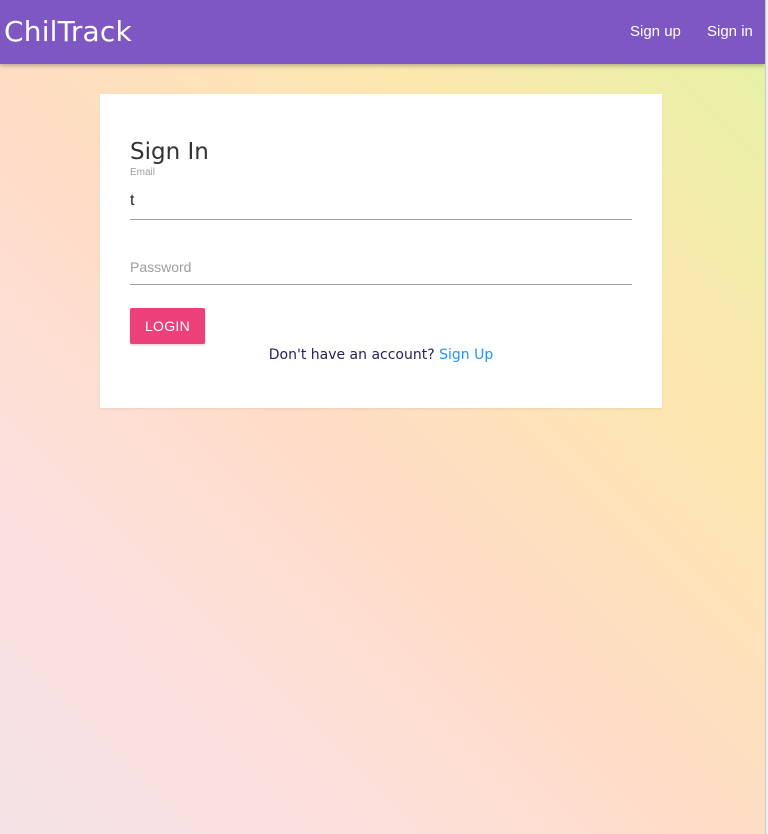 The width and height of the screenshot is (768, 834). What do you see at coordinates (354, 355) in the screenshot?
I see `signup-prompt: Don't have an account?` at bounding box center [354, 355].